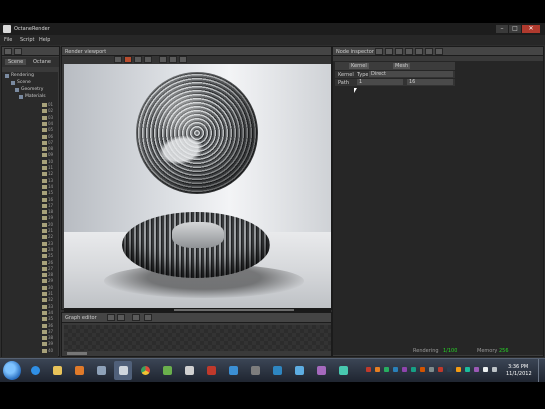 The image size is (545, 409). What do you see at coordinates (30, 76) in the screenshot?
I see `tree-item: Rendering` at bounding box center [30, 76].